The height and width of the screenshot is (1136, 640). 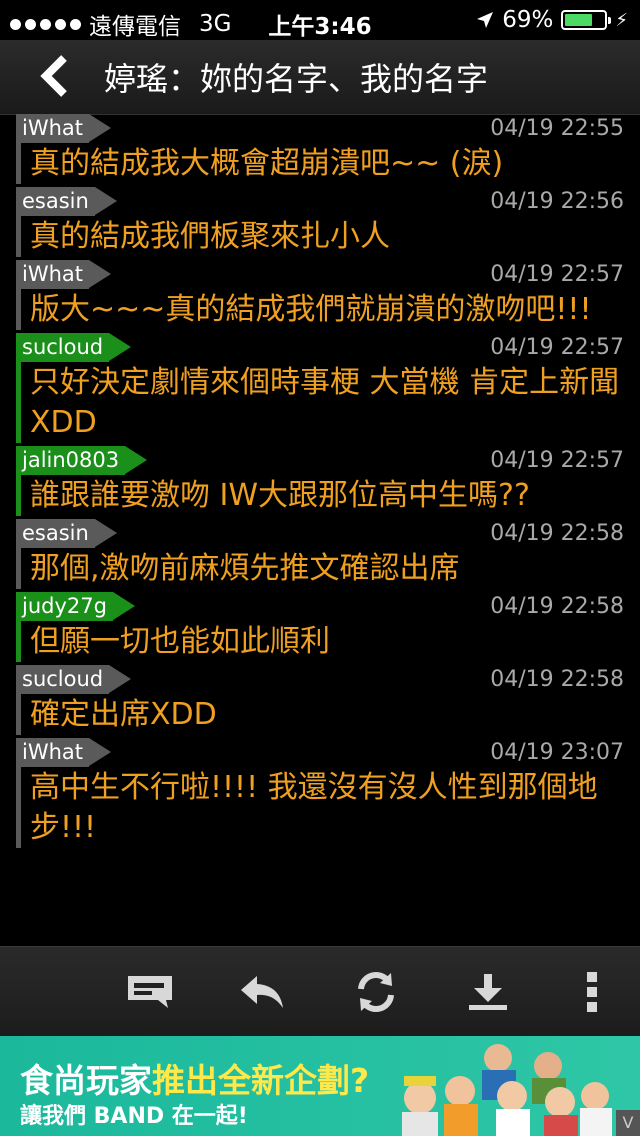 I want to click on ad-badge: V, so click(x=628, y=1123).